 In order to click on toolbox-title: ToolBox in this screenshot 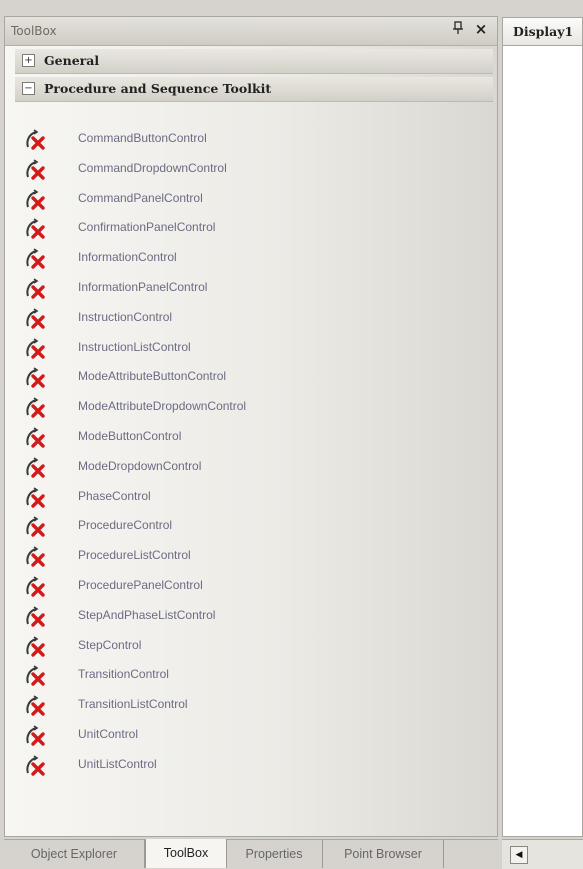, I will do `click(34, 31)`.